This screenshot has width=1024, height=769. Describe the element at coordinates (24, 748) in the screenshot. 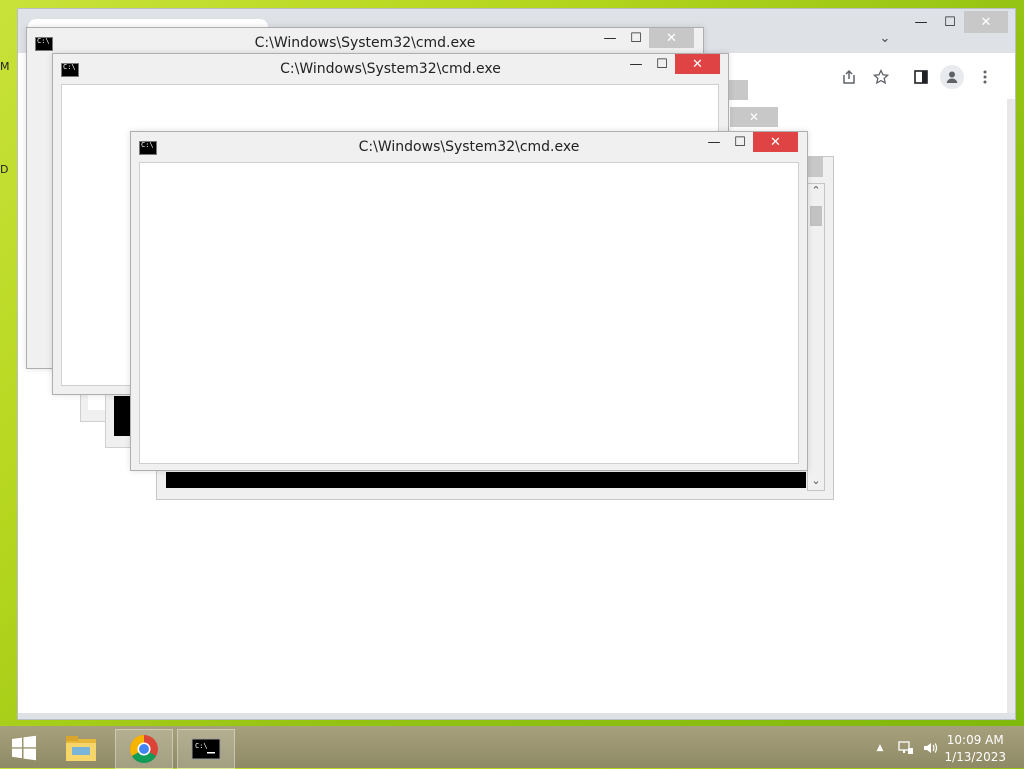

I see `start-icon` at that location.